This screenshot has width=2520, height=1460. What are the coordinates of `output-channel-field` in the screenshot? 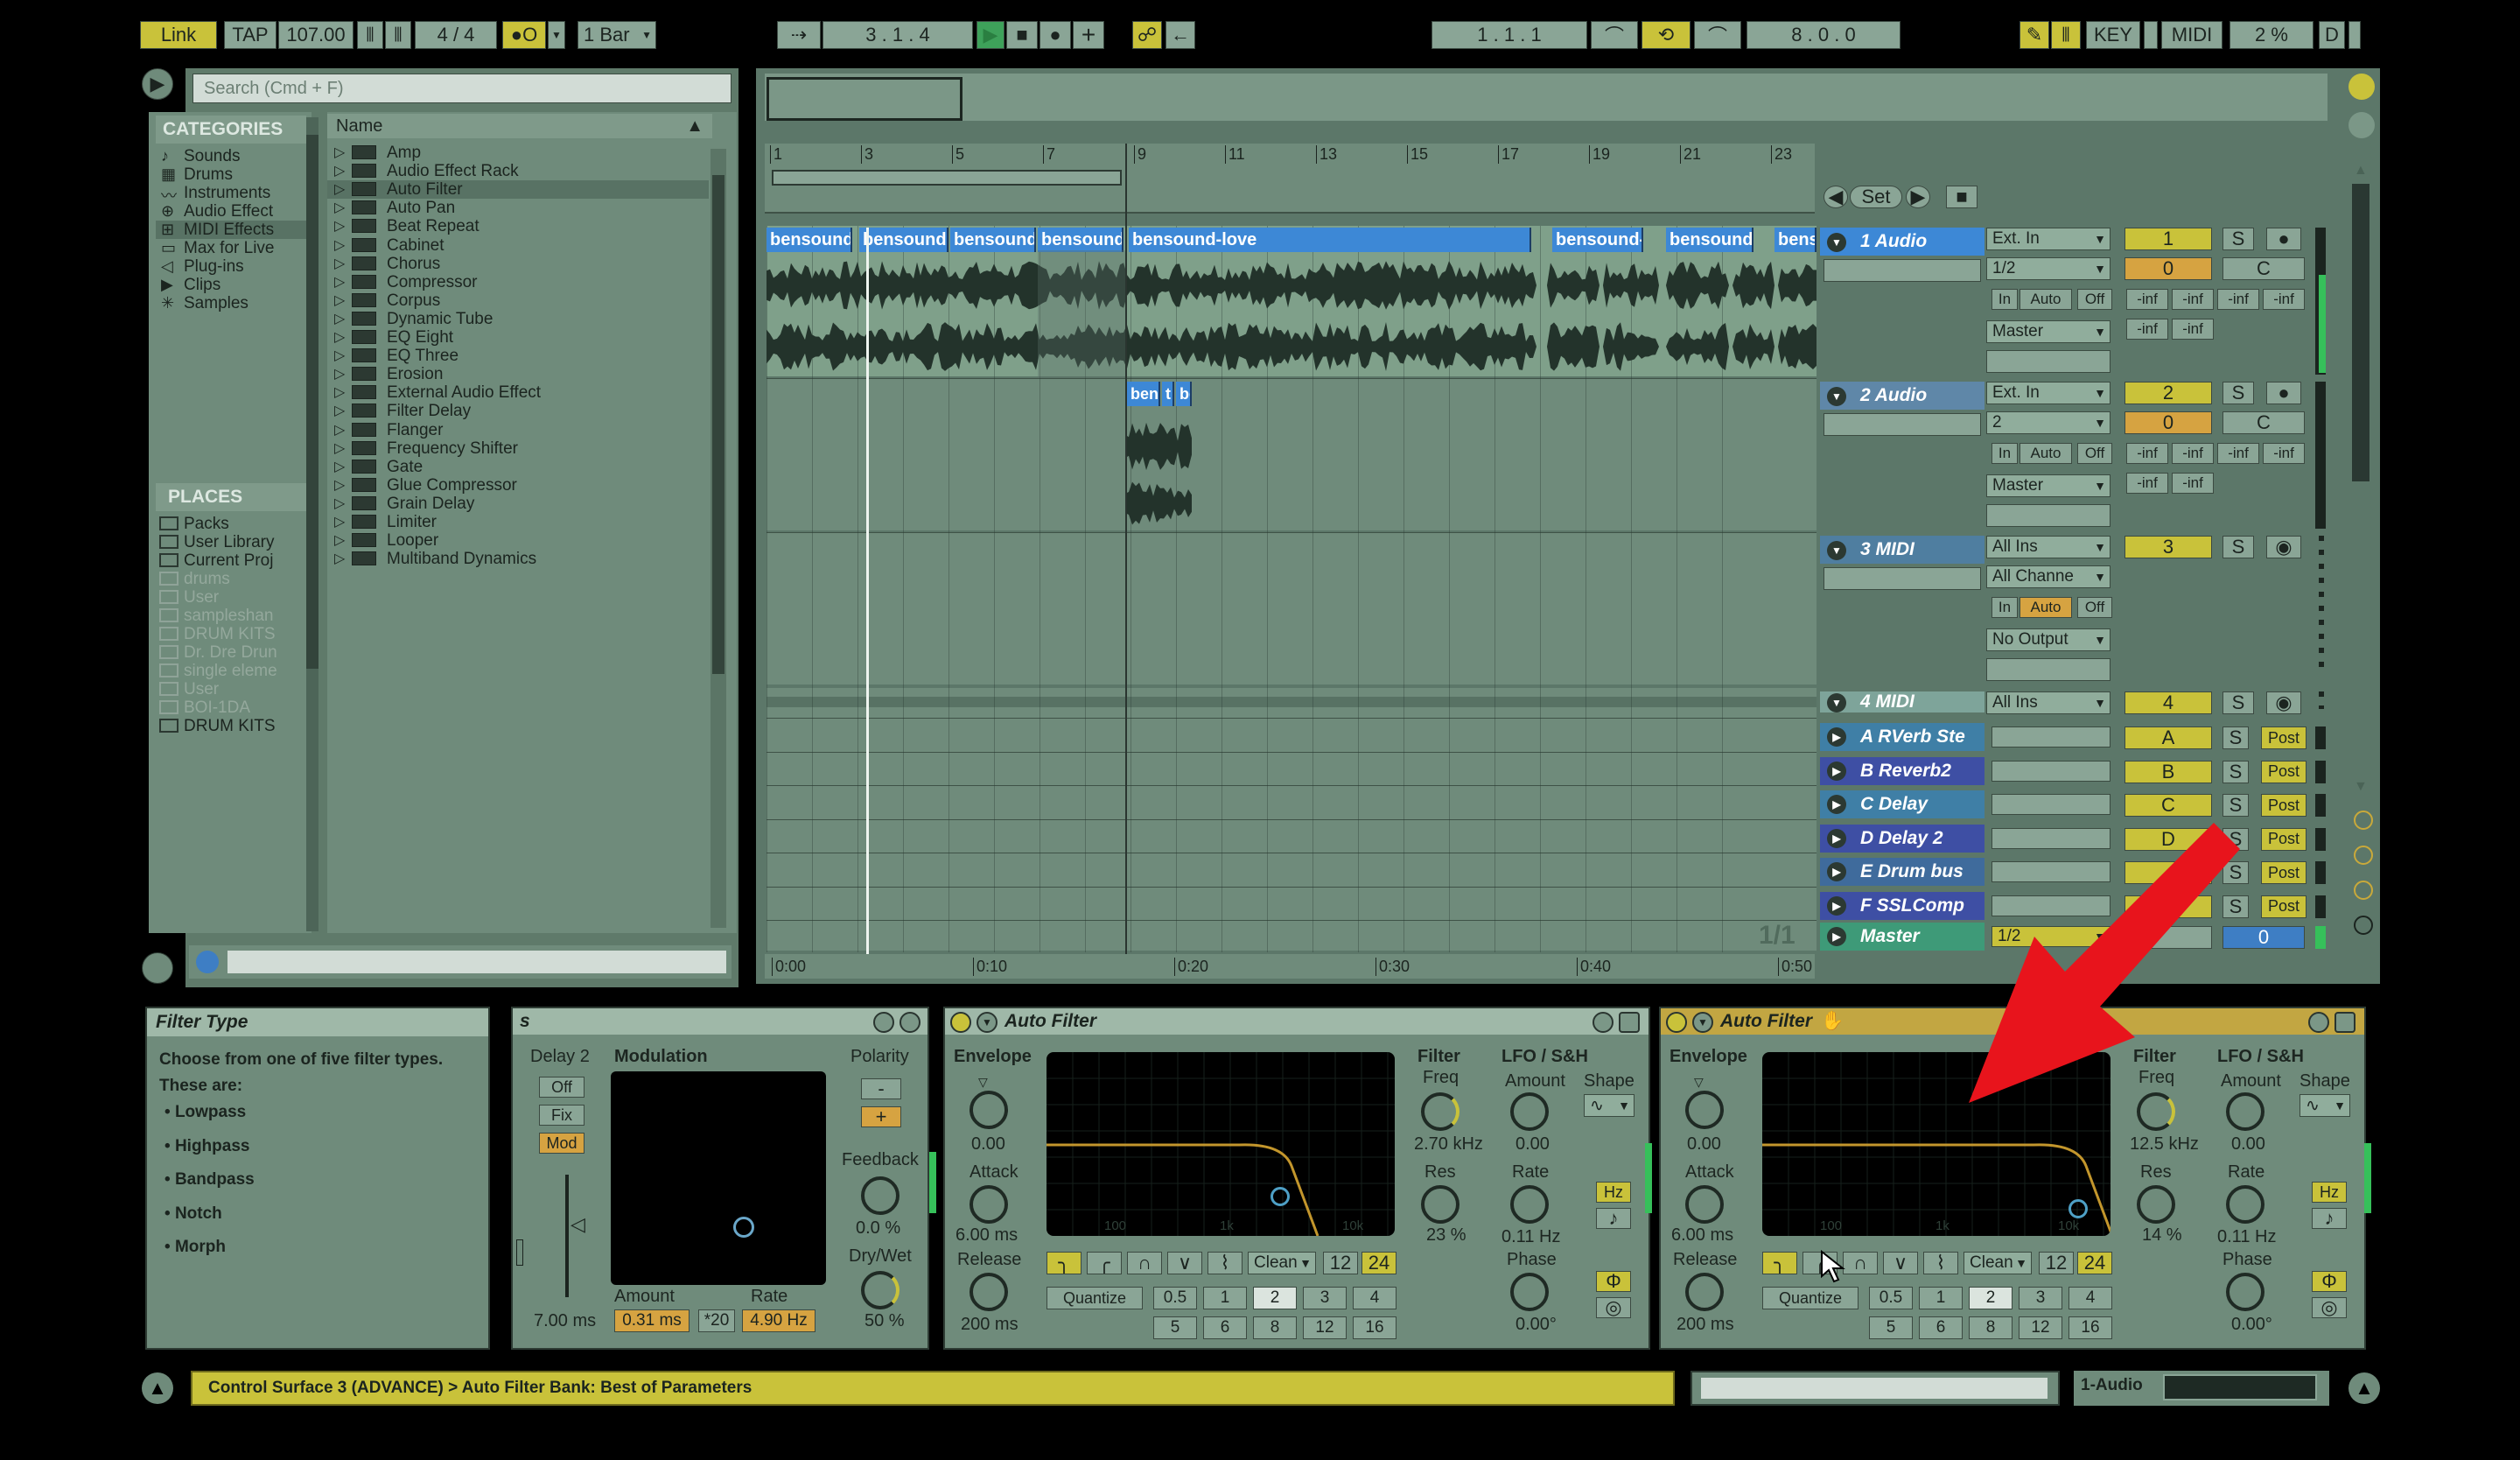 It's located at (2048, 362).